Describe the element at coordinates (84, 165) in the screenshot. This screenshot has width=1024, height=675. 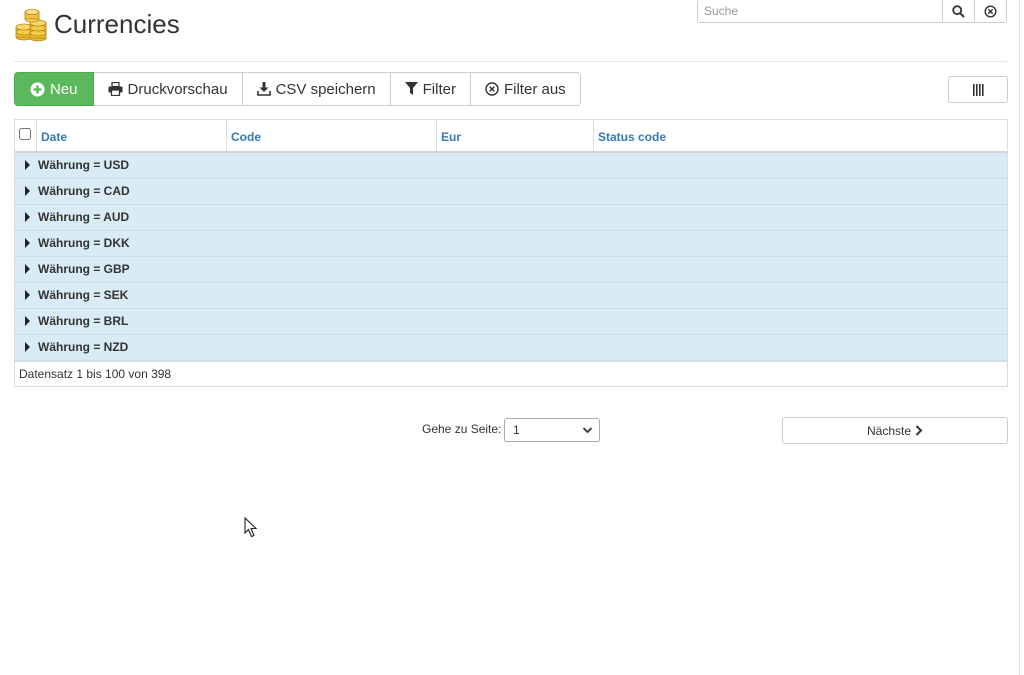
I see `group-label: Währung = USD` at that location.